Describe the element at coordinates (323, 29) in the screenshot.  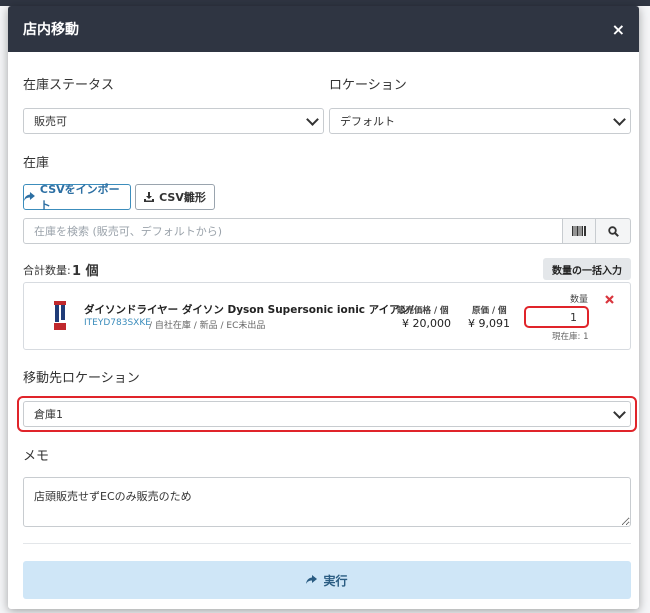
I see `modal-header: 店内移動 ×` at that location.